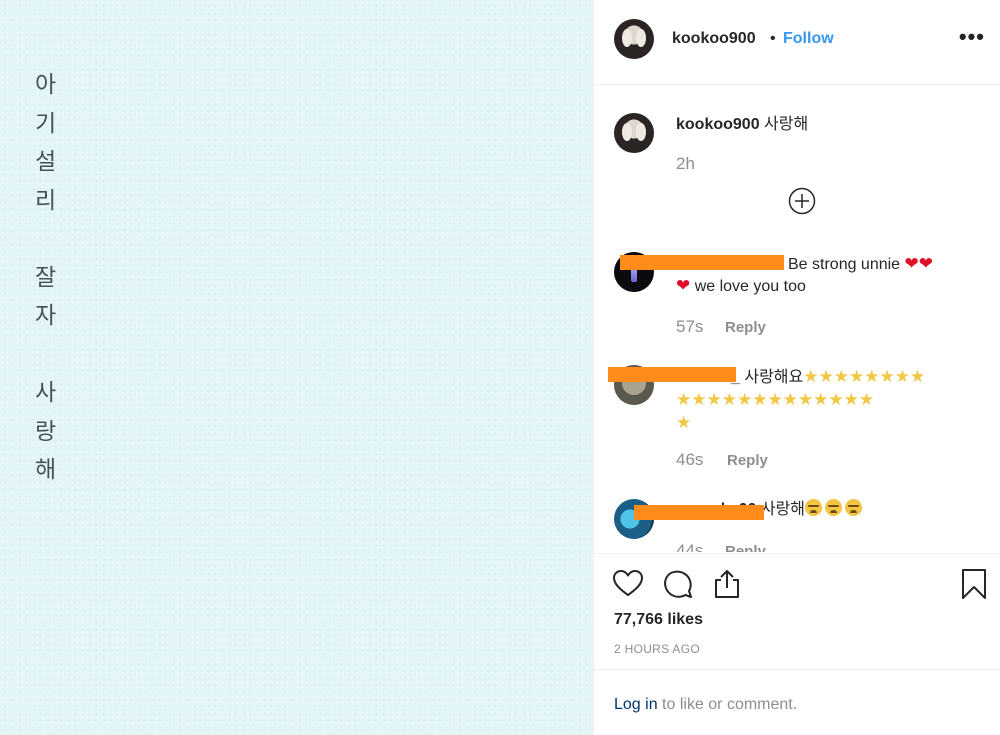  Describe the element at coordinates (735, 377) in the screenshot. I see `comment-username: _` at that location.